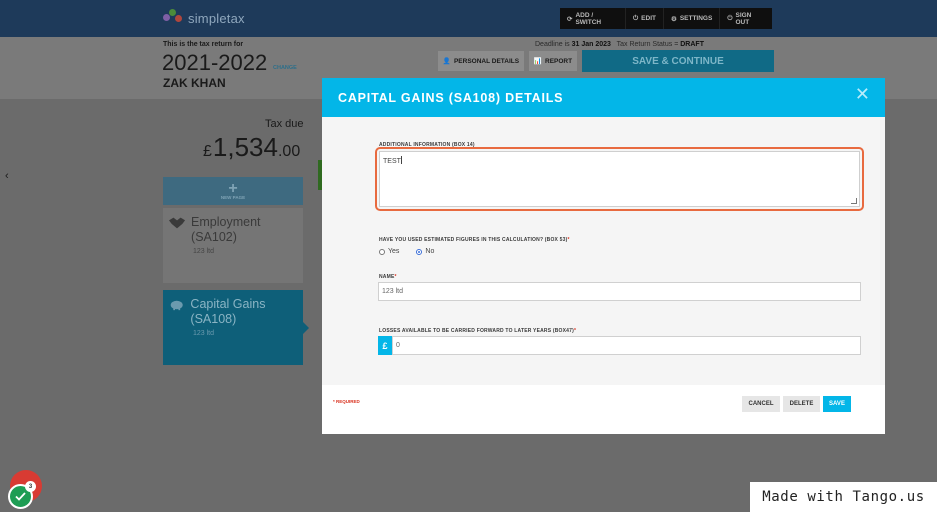  I want to click on tax-due-currency: £, so click(207, 151).